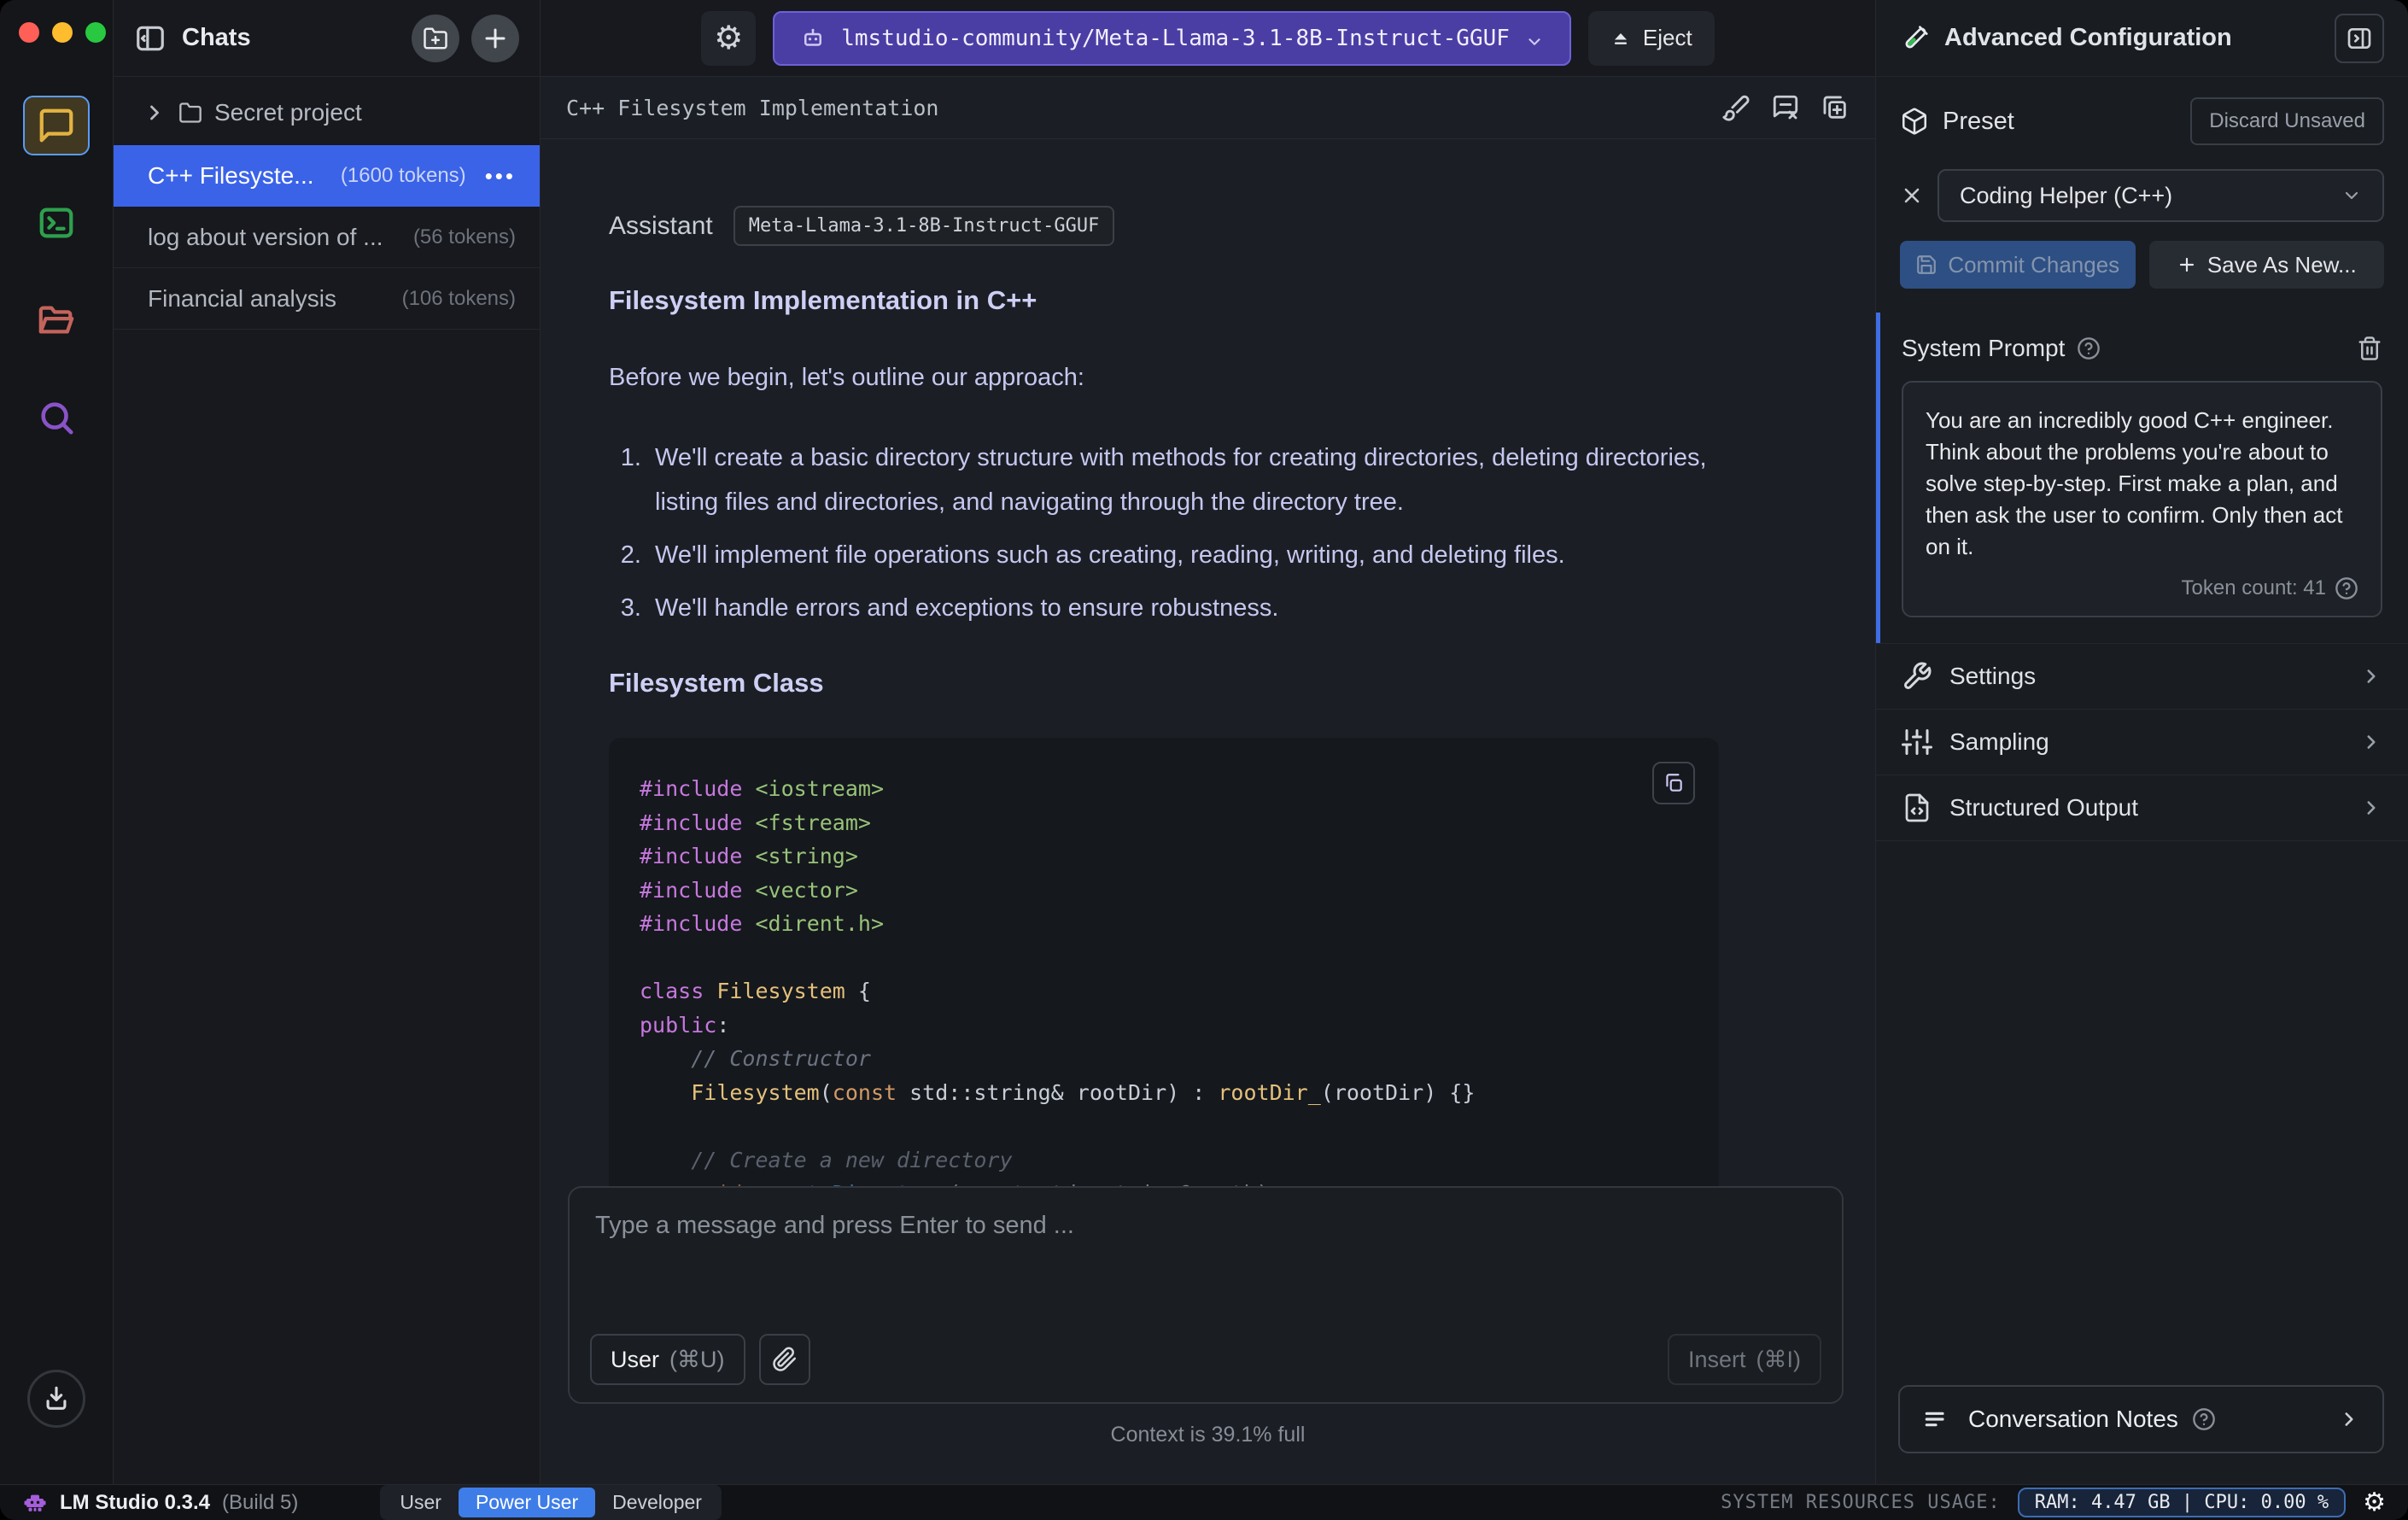 The image size is (2408, 1520). I want to click on role-toggle-button: User (⌘U), so click(667, 1359).